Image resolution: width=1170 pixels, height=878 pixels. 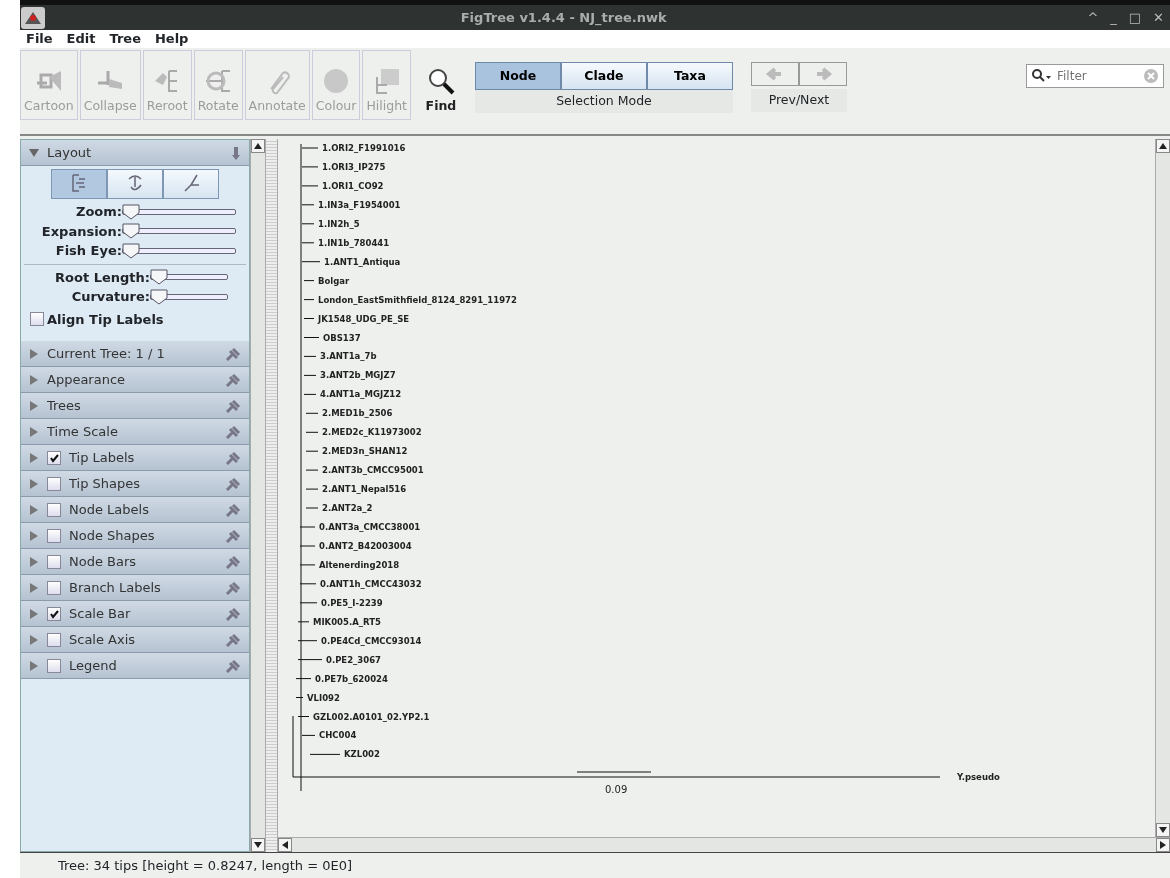 What do you see at coordinates (364, 489) in the screenshot?
I see `tip-label: 2.ANT1_Nepal516` at bounding box center [364, 489].